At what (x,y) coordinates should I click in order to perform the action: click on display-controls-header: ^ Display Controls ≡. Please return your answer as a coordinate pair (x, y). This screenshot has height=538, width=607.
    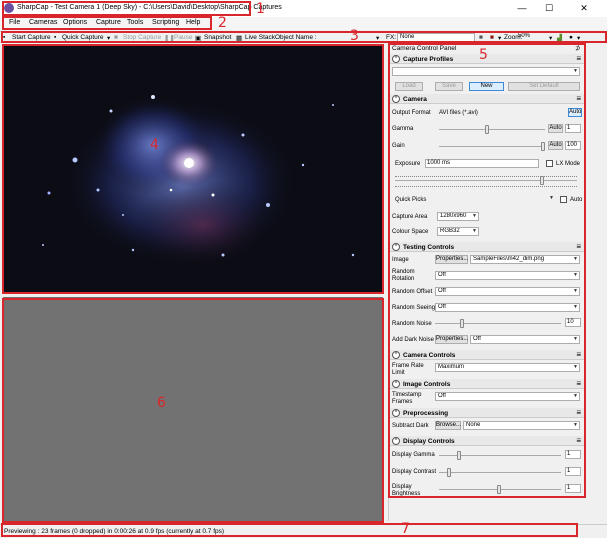
    Looking at the image, I should click on (486, 441).